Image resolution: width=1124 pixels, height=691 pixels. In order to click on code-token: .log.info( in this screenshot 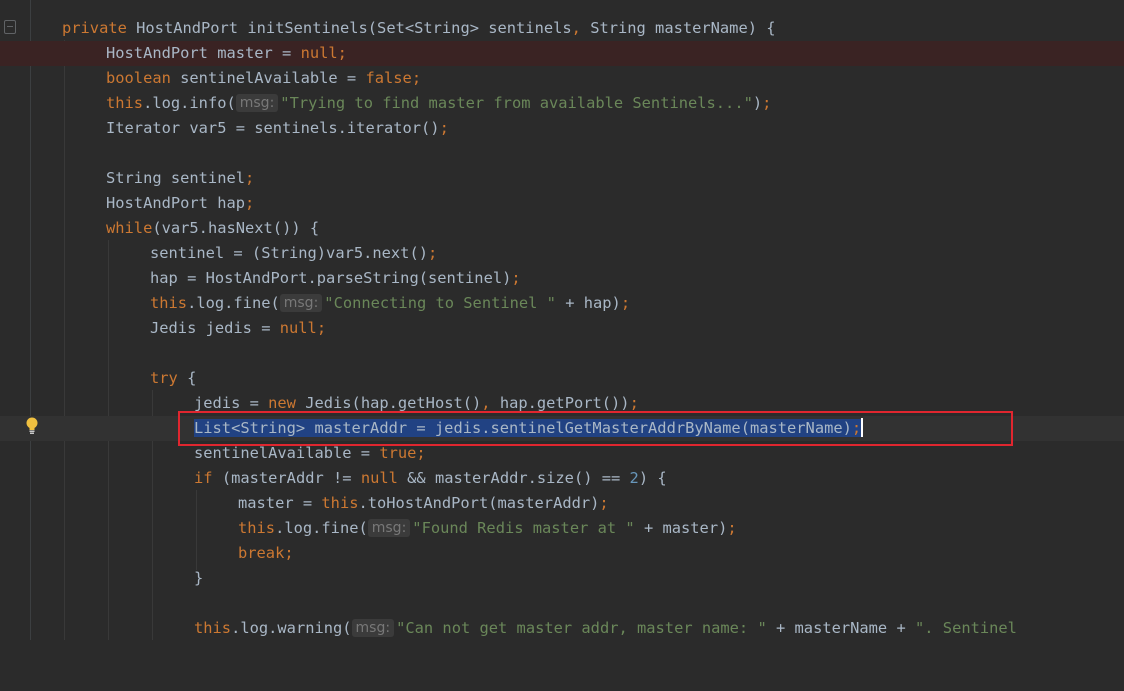, I will do `click(189, 103)`.